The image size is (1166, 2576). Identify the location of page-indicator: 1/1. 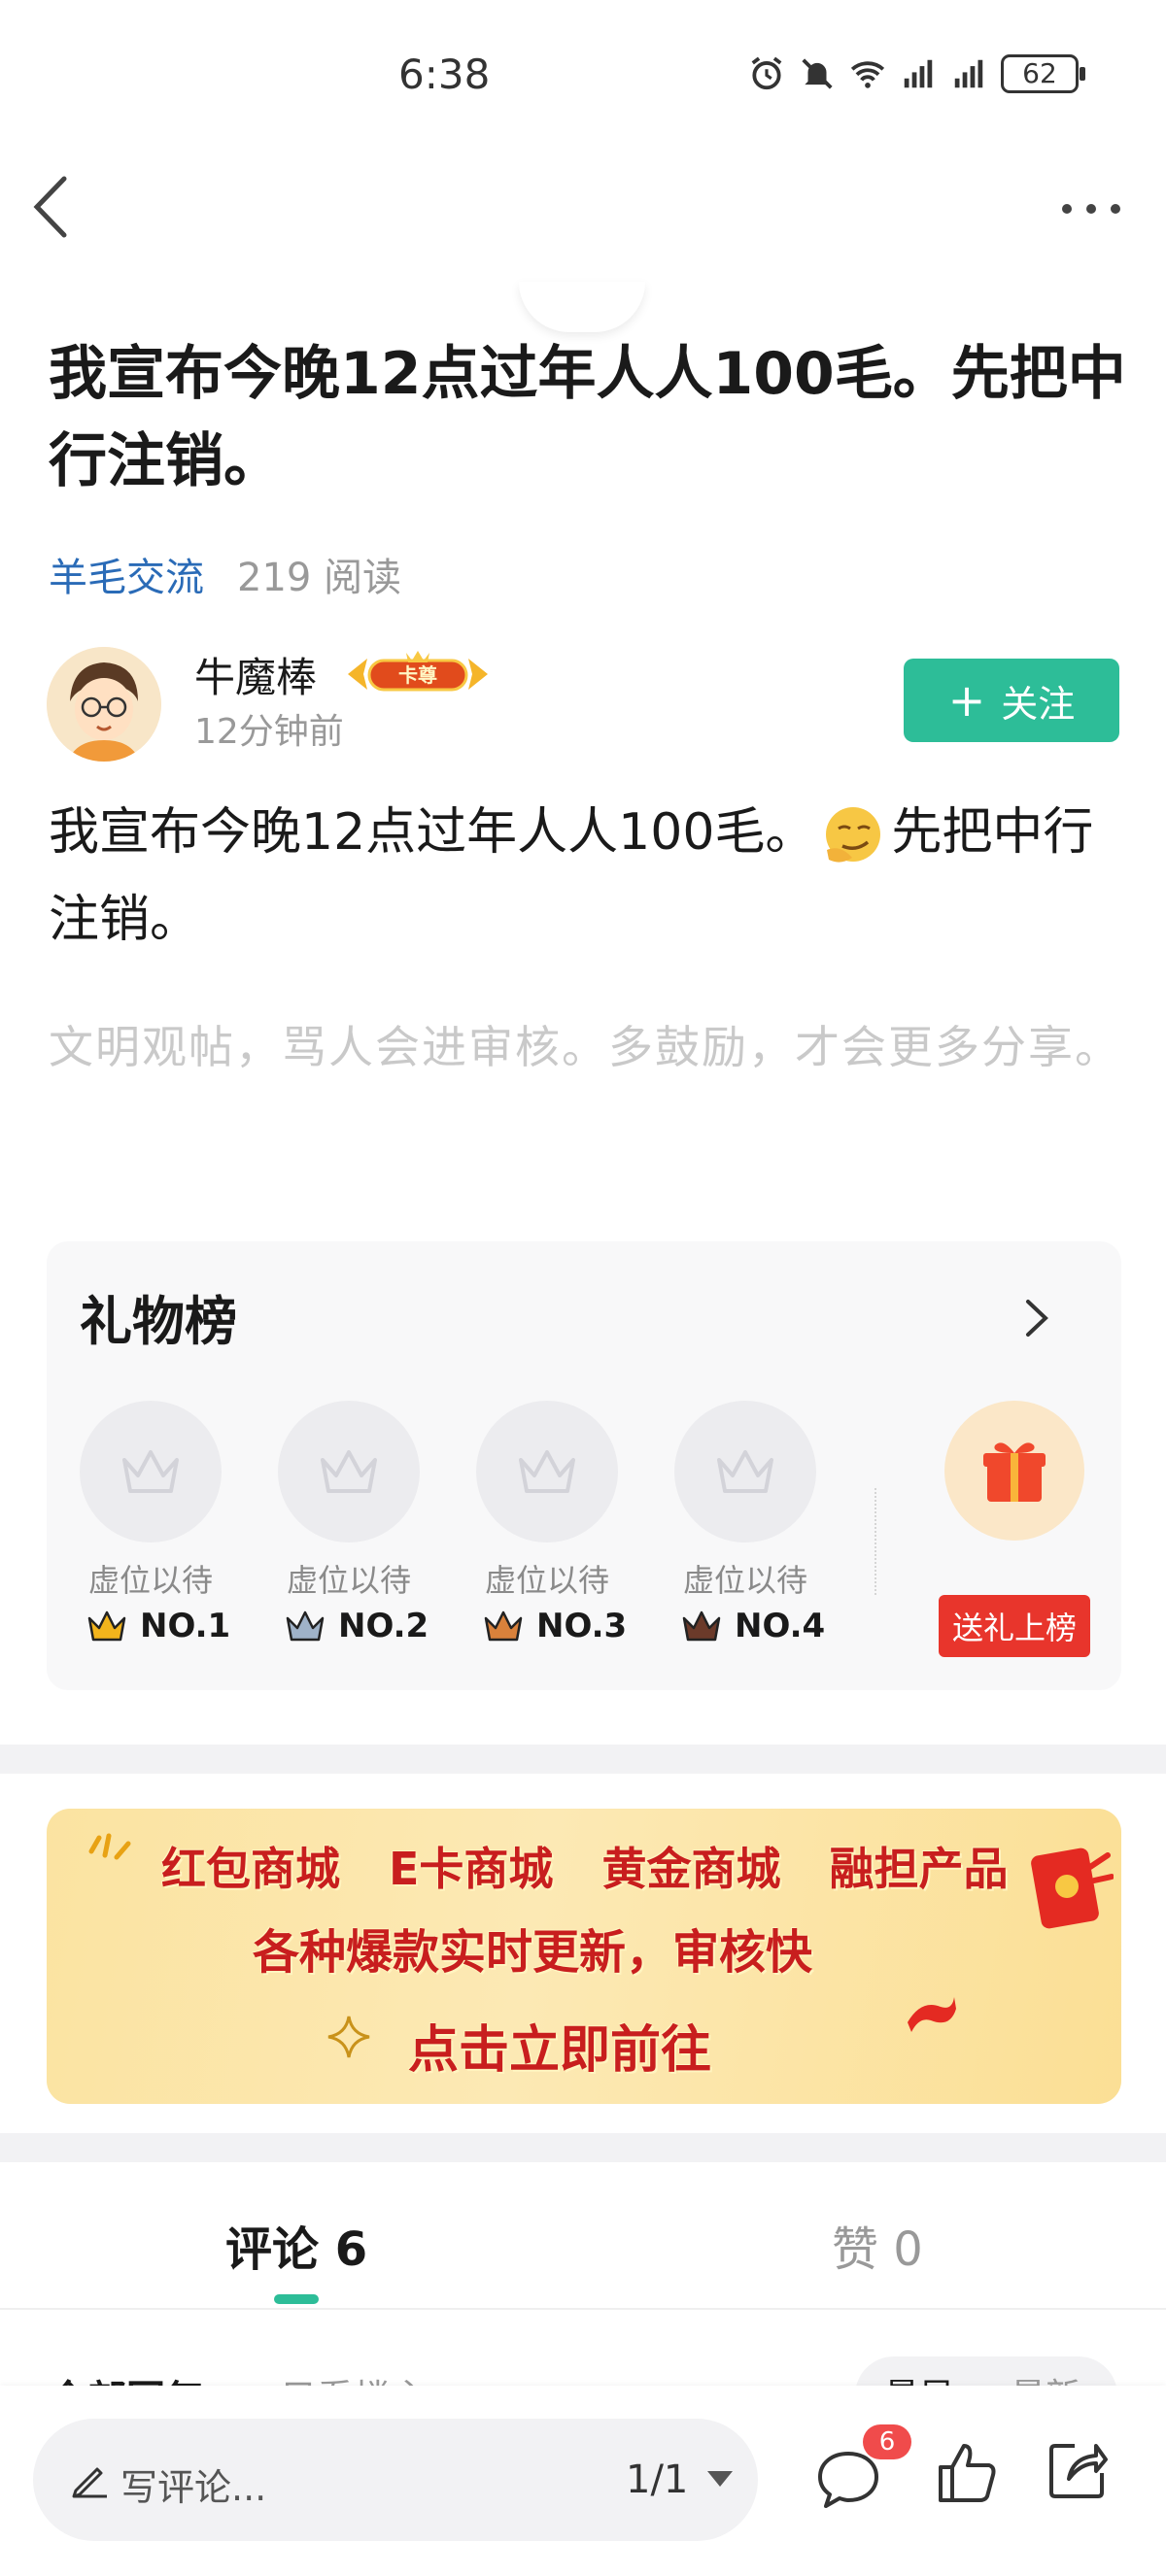
(657, 2479).